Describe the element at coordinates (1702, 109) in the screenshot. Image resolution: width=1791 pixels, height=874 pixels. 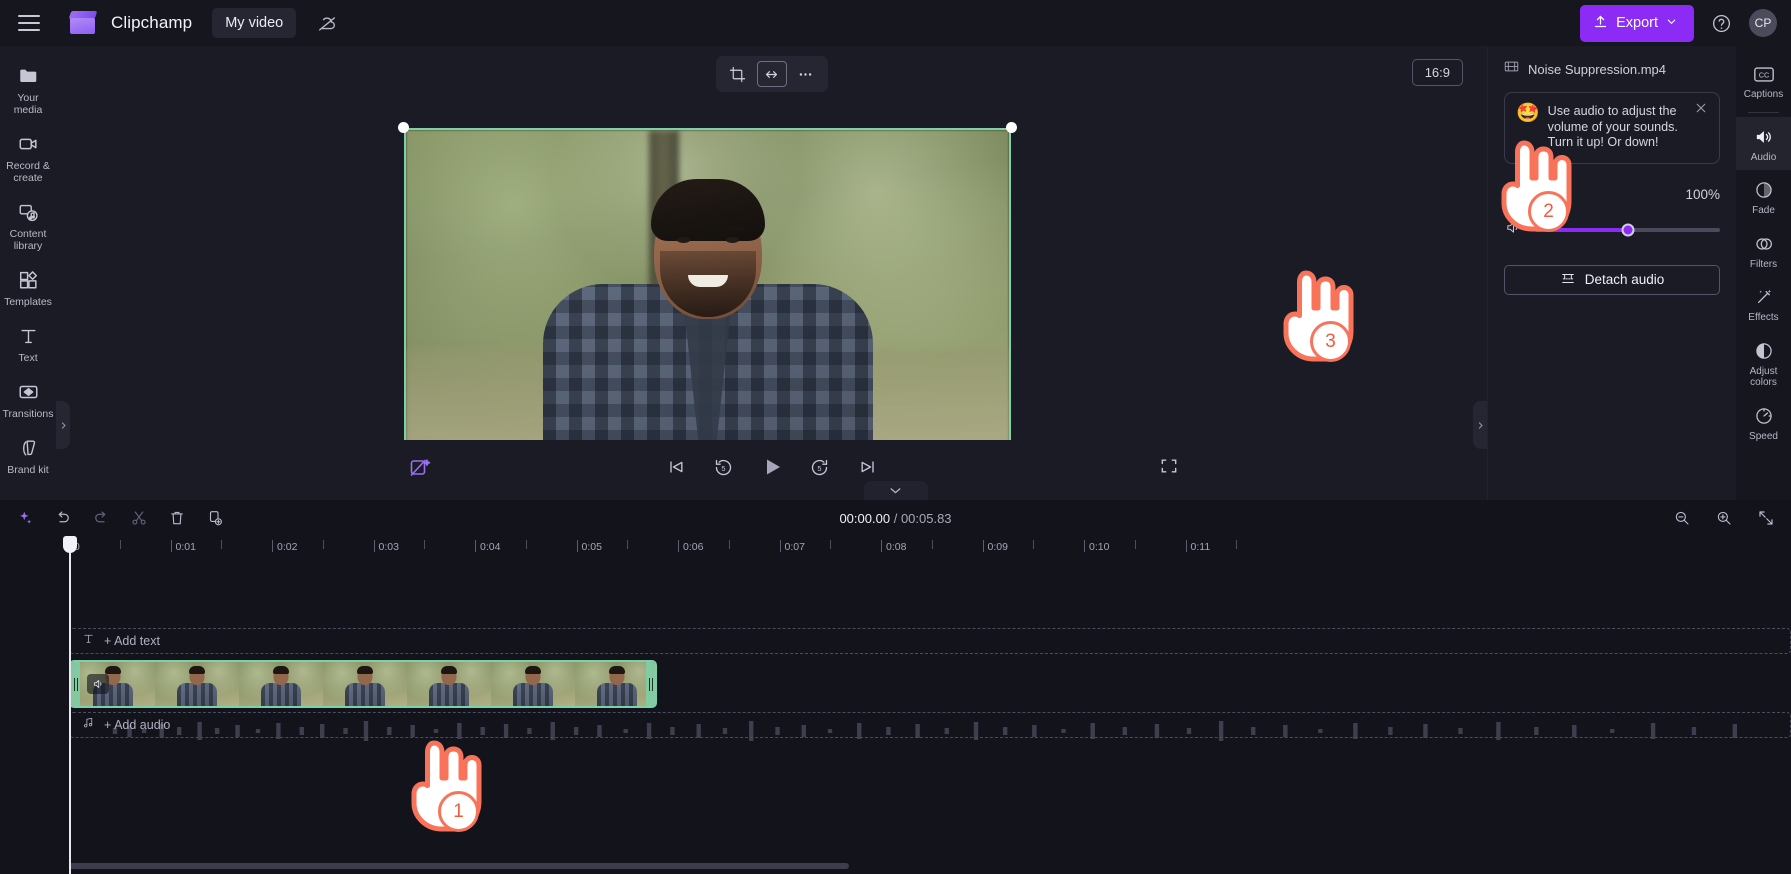
I see `close-icon` at that location.